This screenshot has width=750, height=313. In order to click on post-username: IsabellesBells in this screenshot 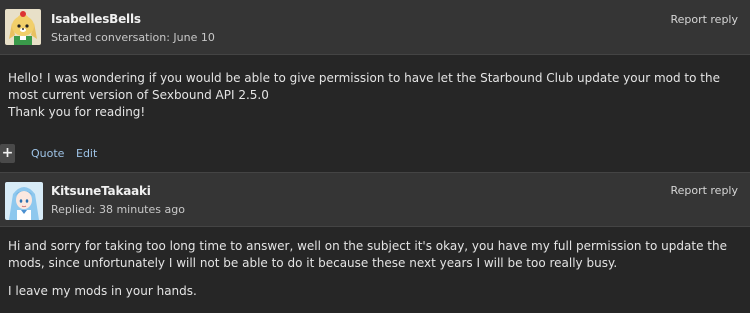, I will do `click(96, 19)`.